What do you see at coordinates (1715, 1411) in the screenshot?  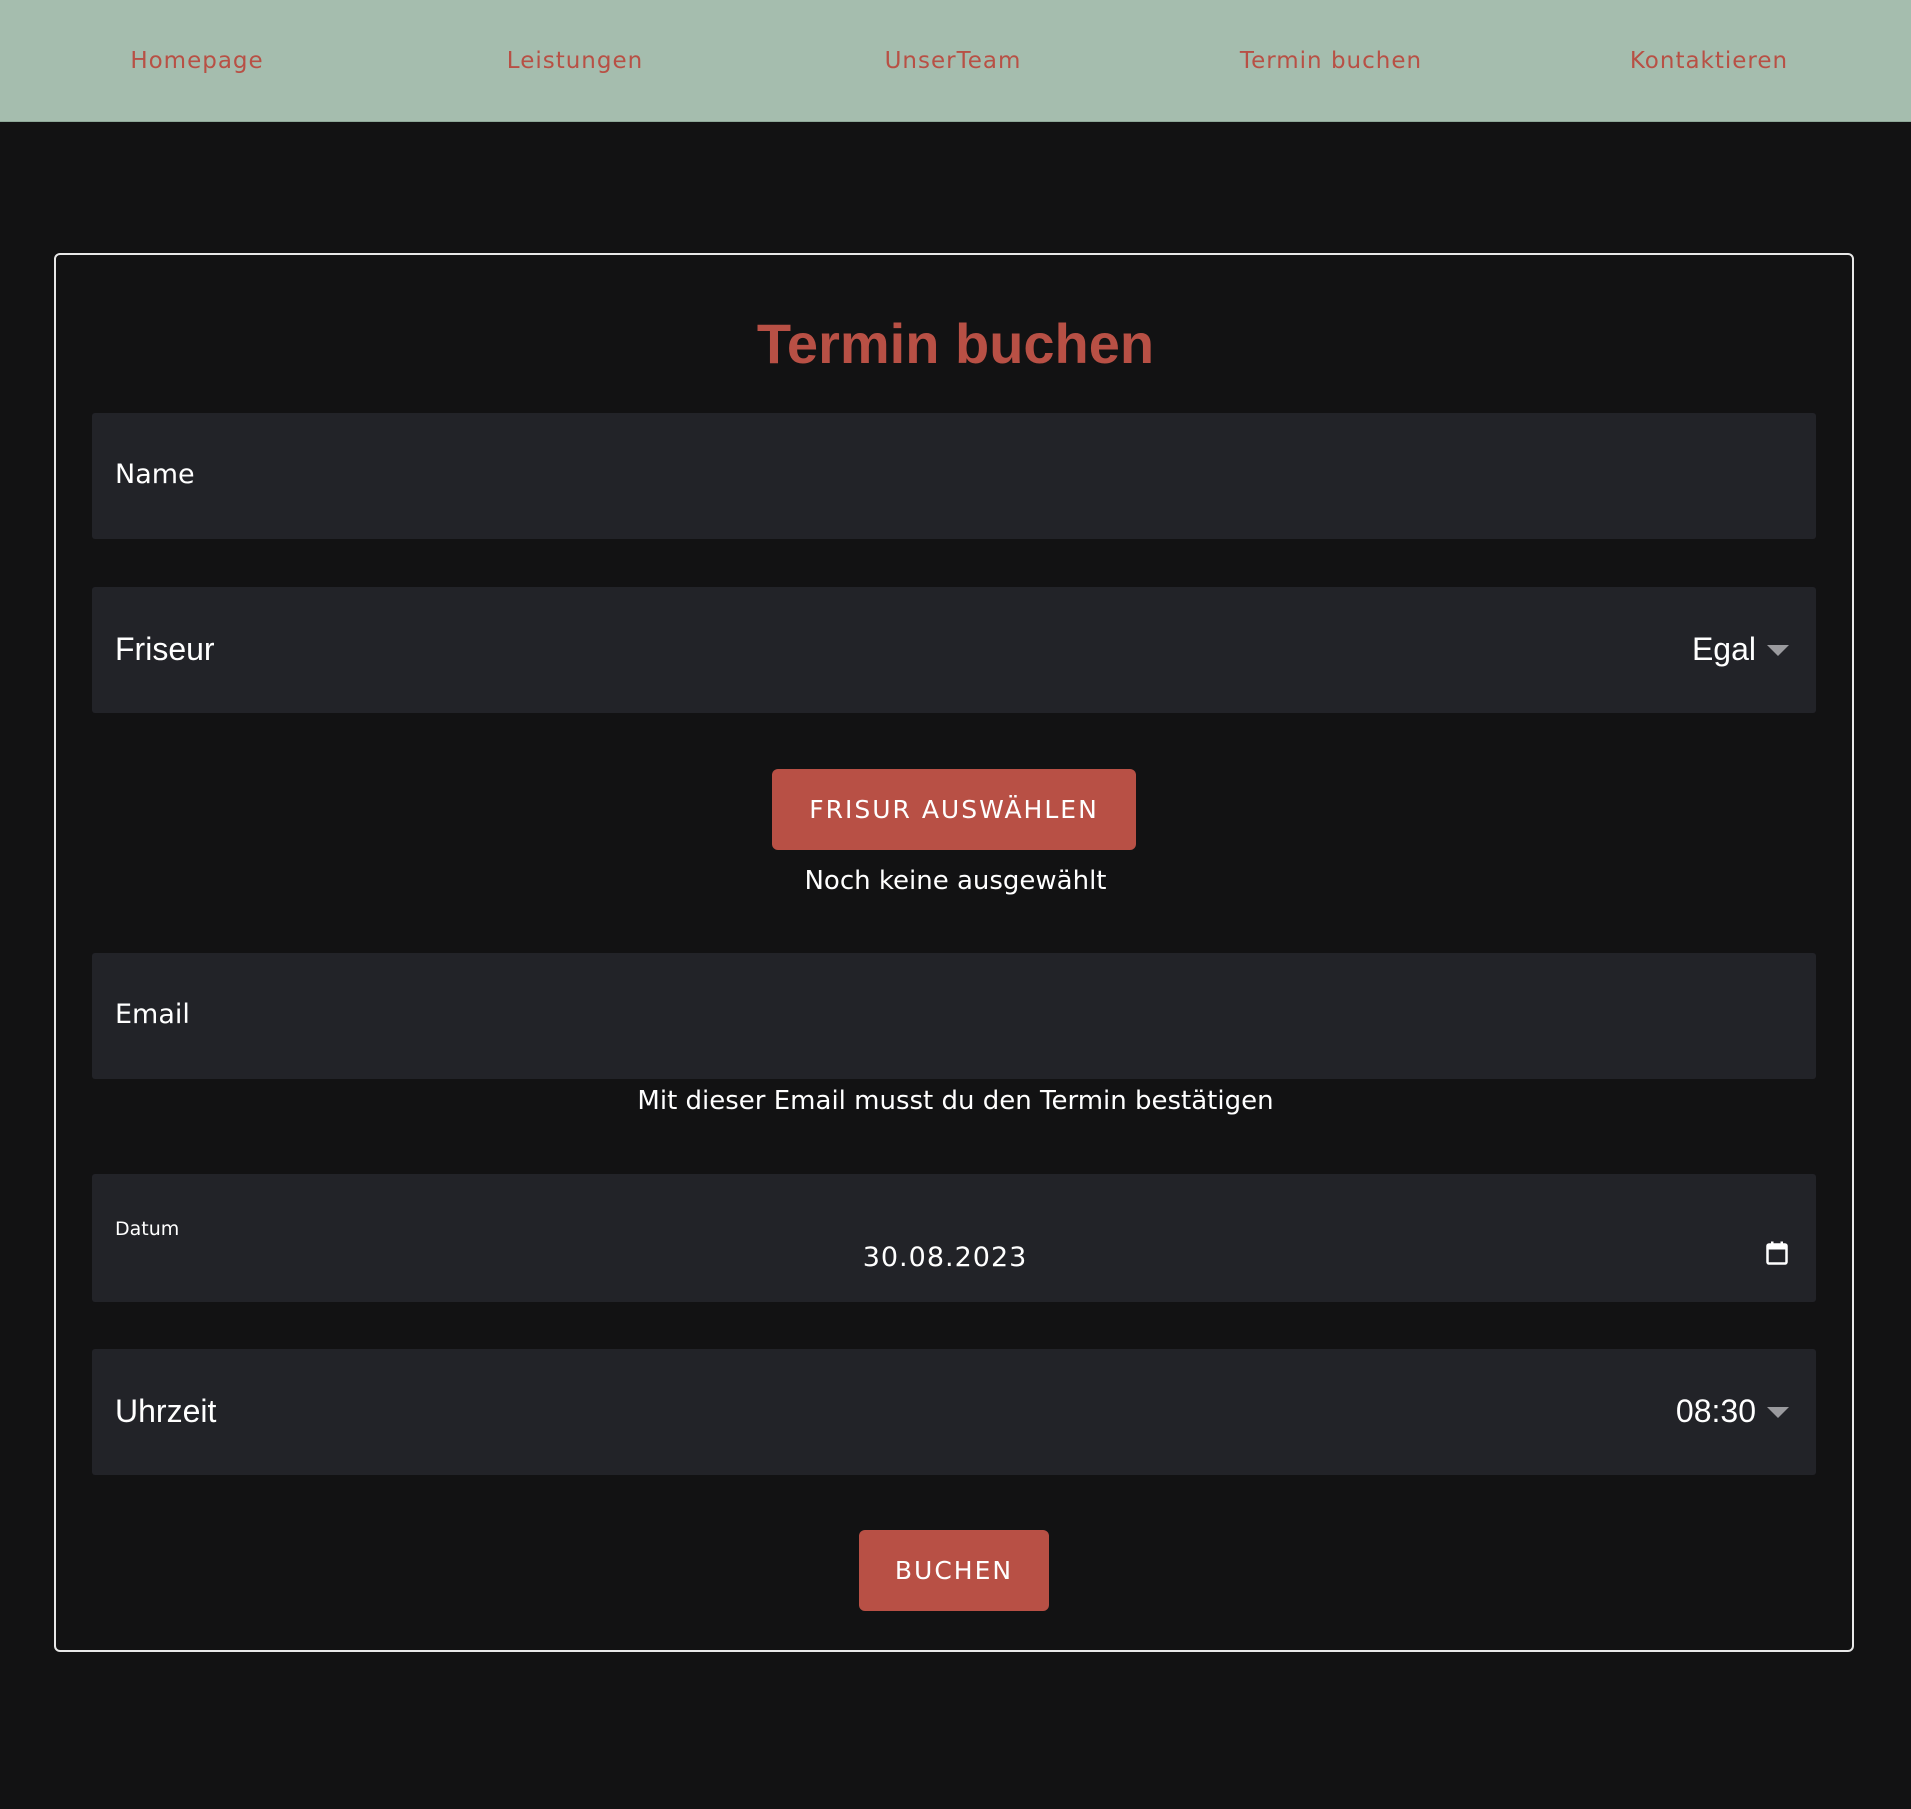 I see `time-select-value: 08:30` at bounding box center [1715, 1411].